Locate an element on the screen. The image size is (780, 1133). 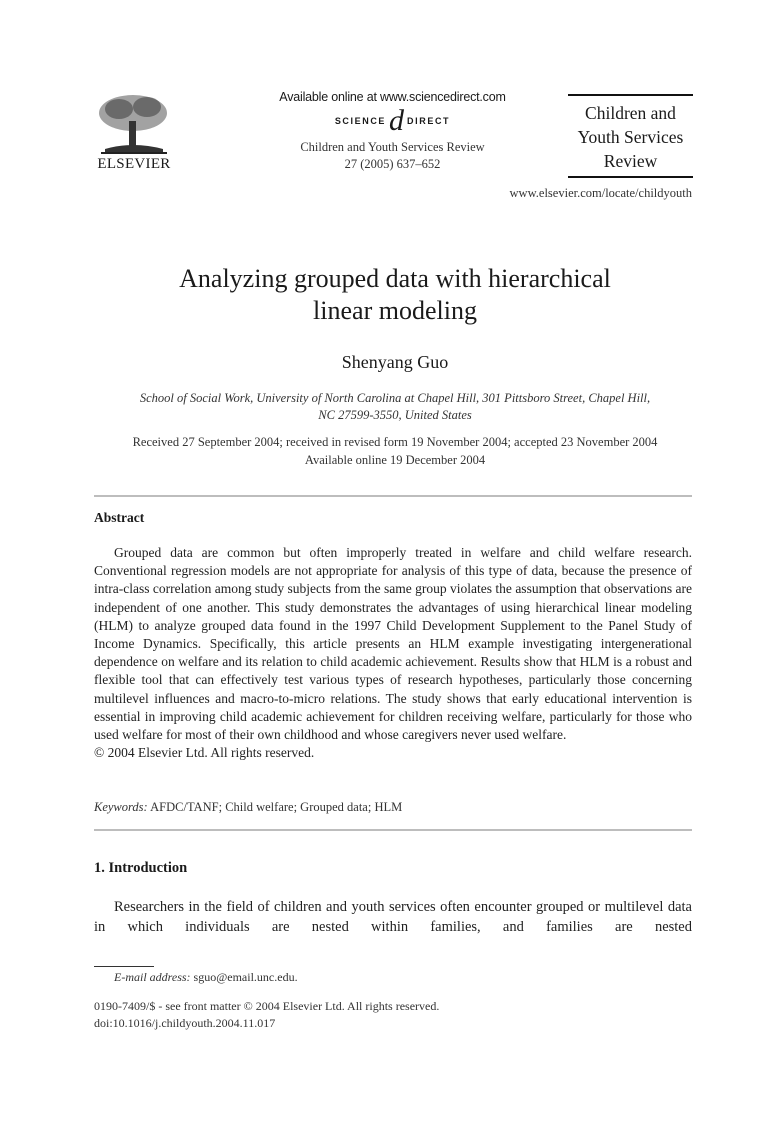
sciencedirect-left-text: SCIENCE is located at coordinates (360, 121).